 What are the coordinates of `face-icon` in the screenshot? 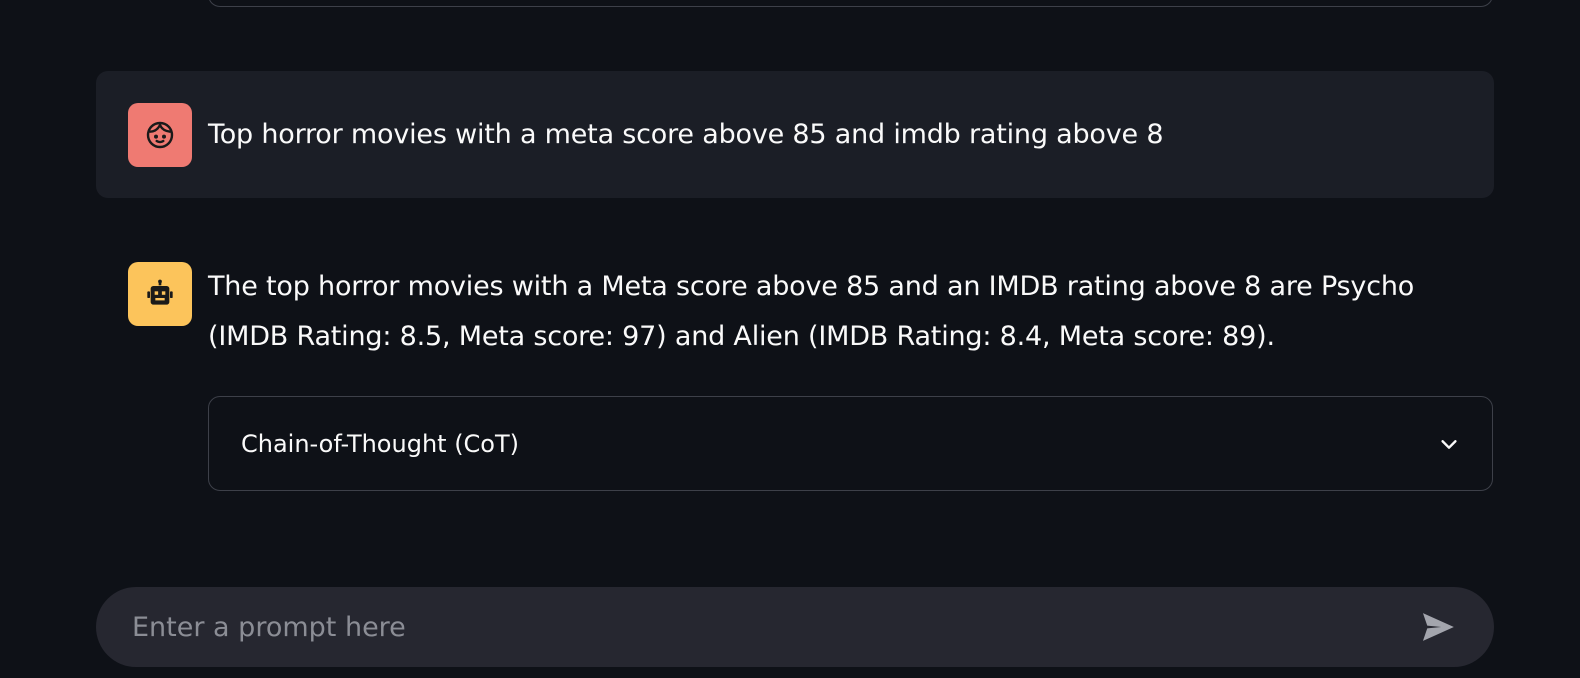 It's located at (160, 135).